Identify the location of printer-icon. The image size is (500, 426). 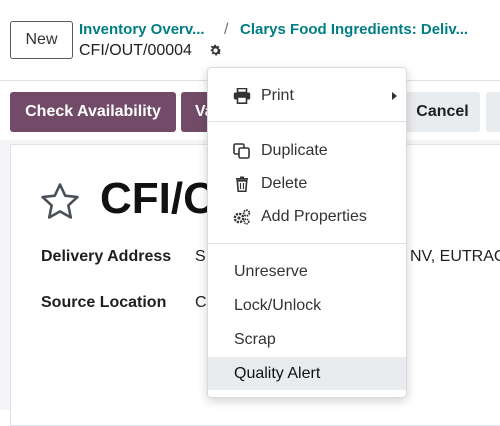
(242, 96).